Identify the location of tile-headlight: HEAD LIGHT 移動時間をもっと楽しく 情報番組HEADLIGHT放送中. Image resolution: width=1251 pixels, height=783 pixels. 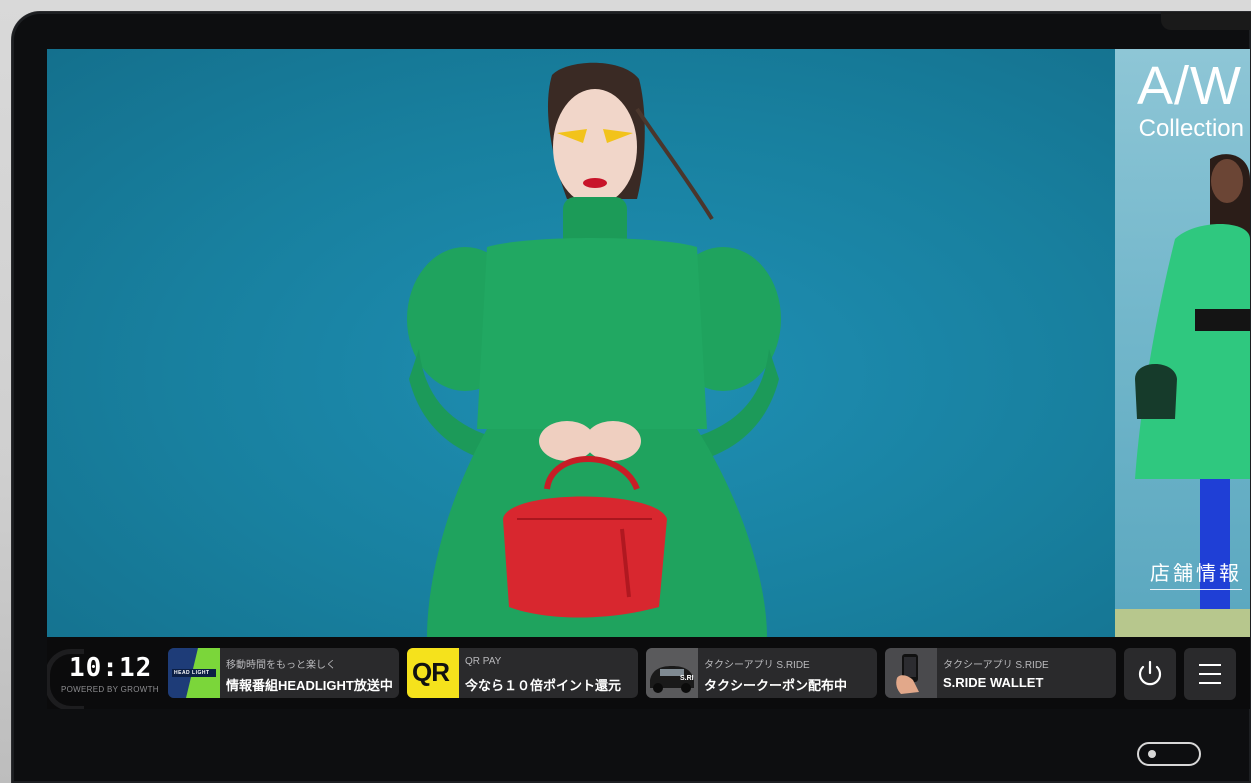
(283, 673).